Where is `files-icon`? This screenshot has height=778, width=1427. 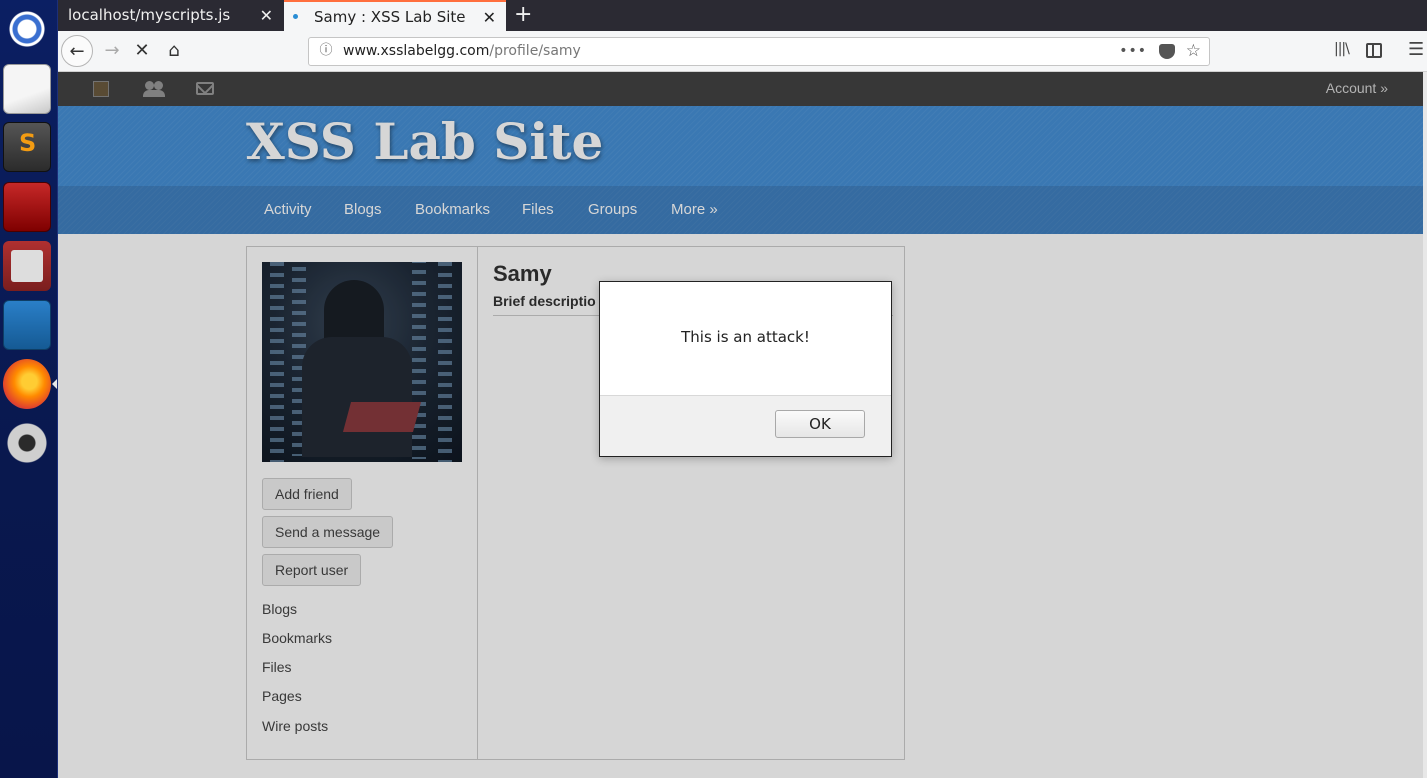 files-icon is located at coordinates (27, 266).